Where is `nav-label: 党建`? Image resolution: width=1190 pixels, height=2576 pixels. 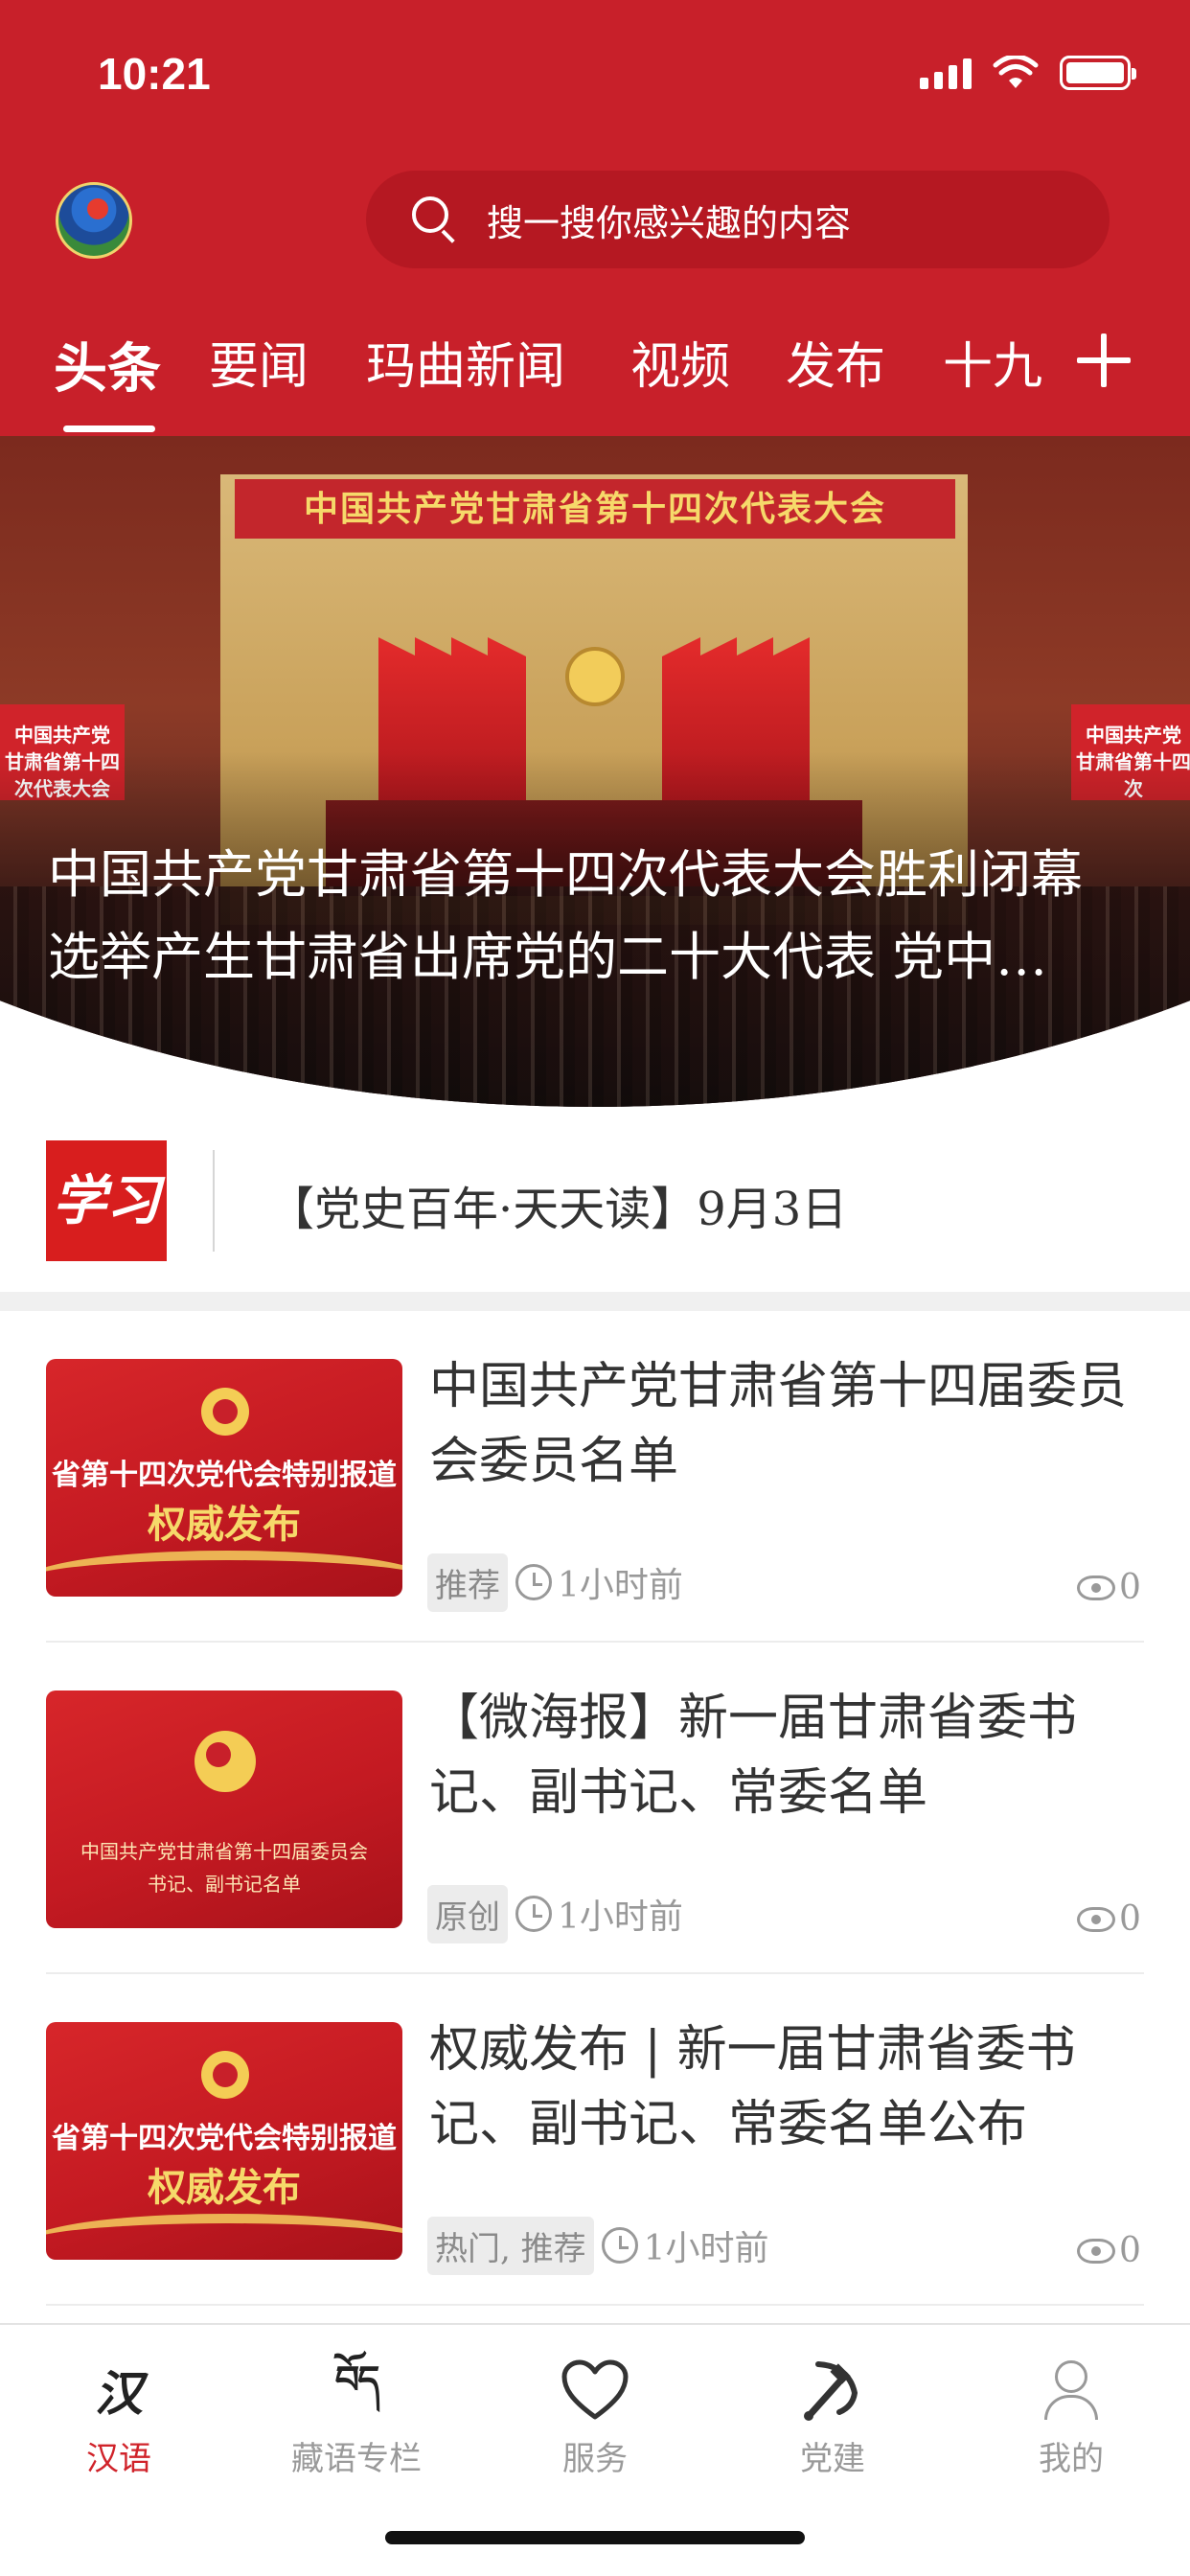 nav-label: 党建 is located at coordinates (833, 2459).